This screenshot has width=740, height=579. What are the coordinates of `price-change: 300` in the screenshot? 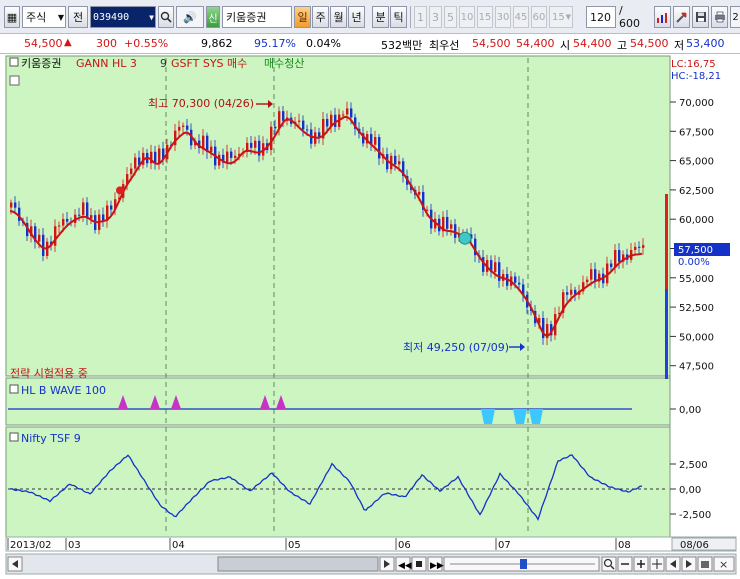 It's located at (106, 43).